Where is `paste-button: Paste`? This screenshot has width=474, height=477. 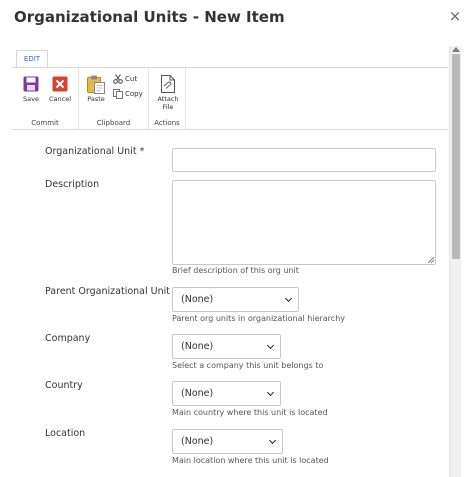 paste-button: Paste is located at coordinates (96, 88).